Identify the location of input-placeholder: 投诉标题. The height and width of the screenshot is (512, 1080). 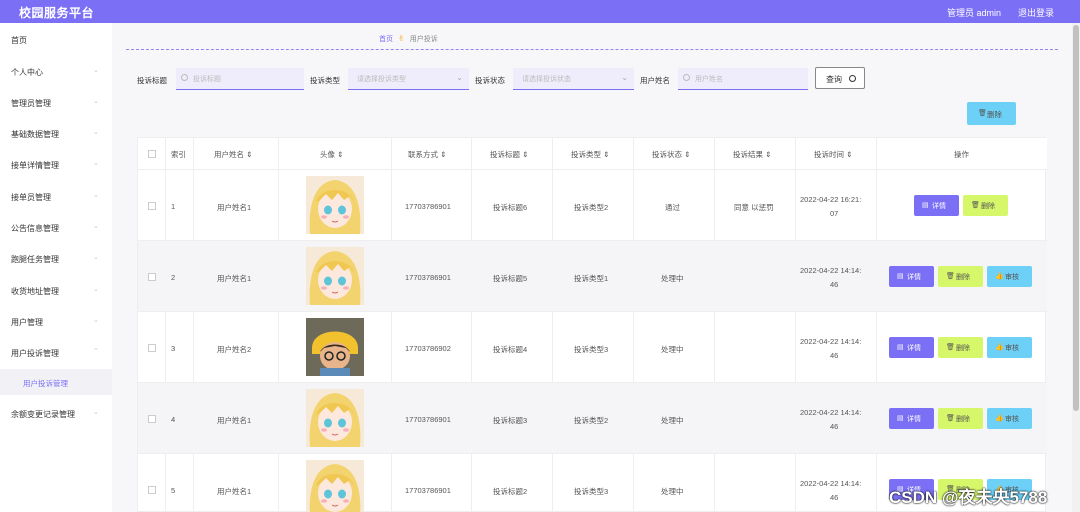
(207, 79).